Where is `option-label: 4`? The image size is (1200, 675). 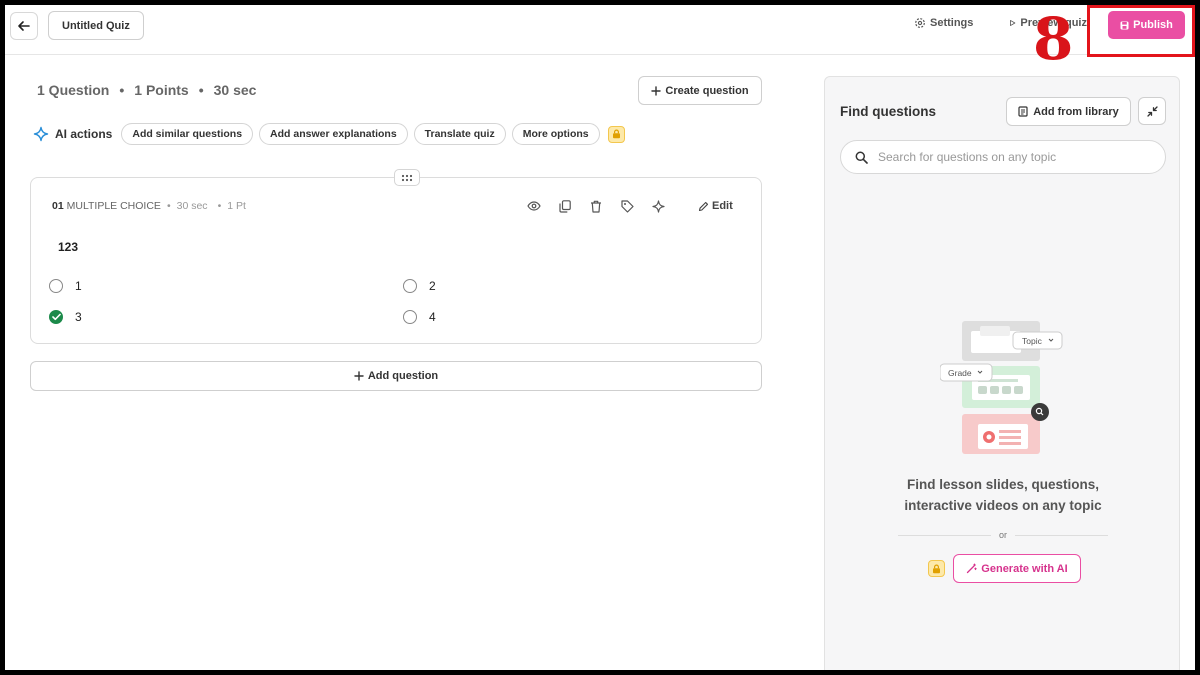
option-label: 4 is located at coordinates (432, 317).